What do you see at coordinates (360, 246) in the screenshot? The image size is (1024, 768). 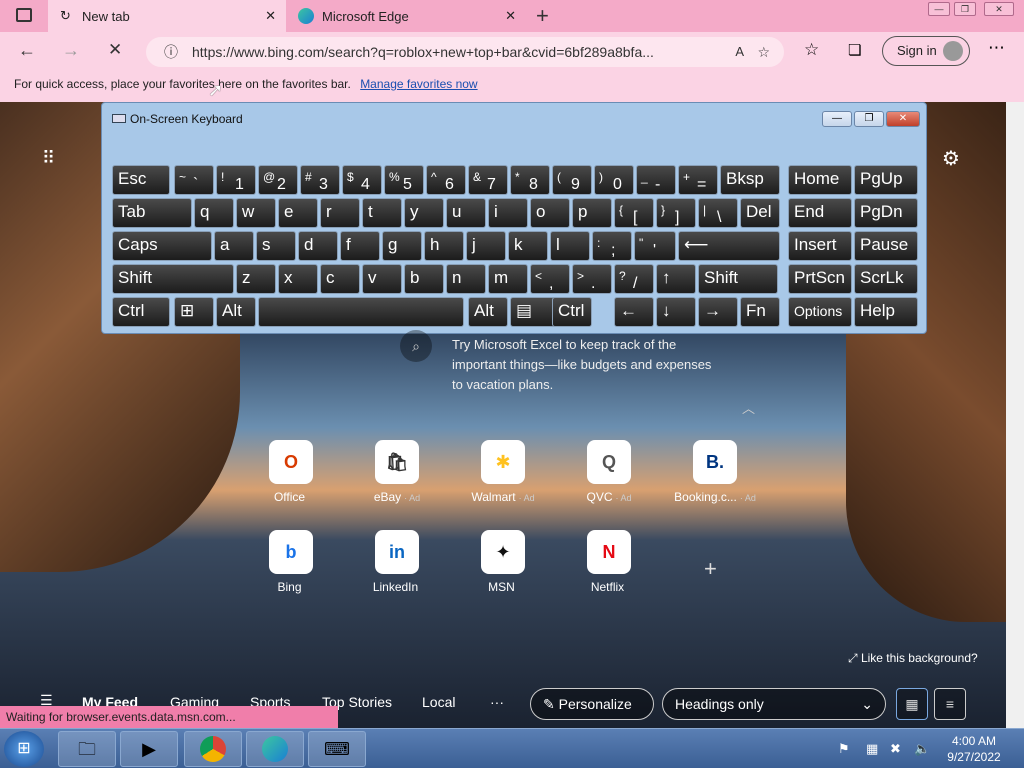 I see `key-f: f` at bounding box center [360, 246].